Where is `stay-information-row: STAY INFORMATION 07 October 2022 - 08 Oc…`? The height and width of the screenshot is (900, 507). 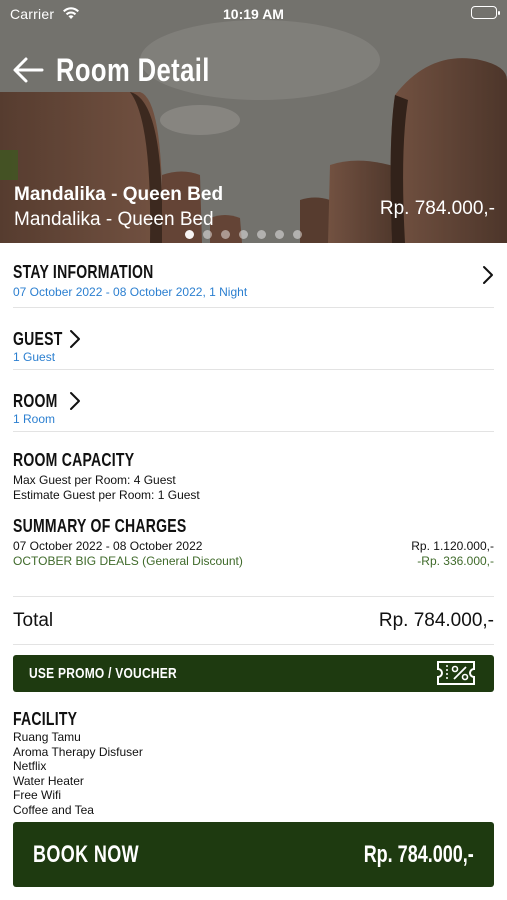
stay-information-row: STAY INFORMATION 07 October 2022 - 08 Oc… is located at coordinates (253, 275).